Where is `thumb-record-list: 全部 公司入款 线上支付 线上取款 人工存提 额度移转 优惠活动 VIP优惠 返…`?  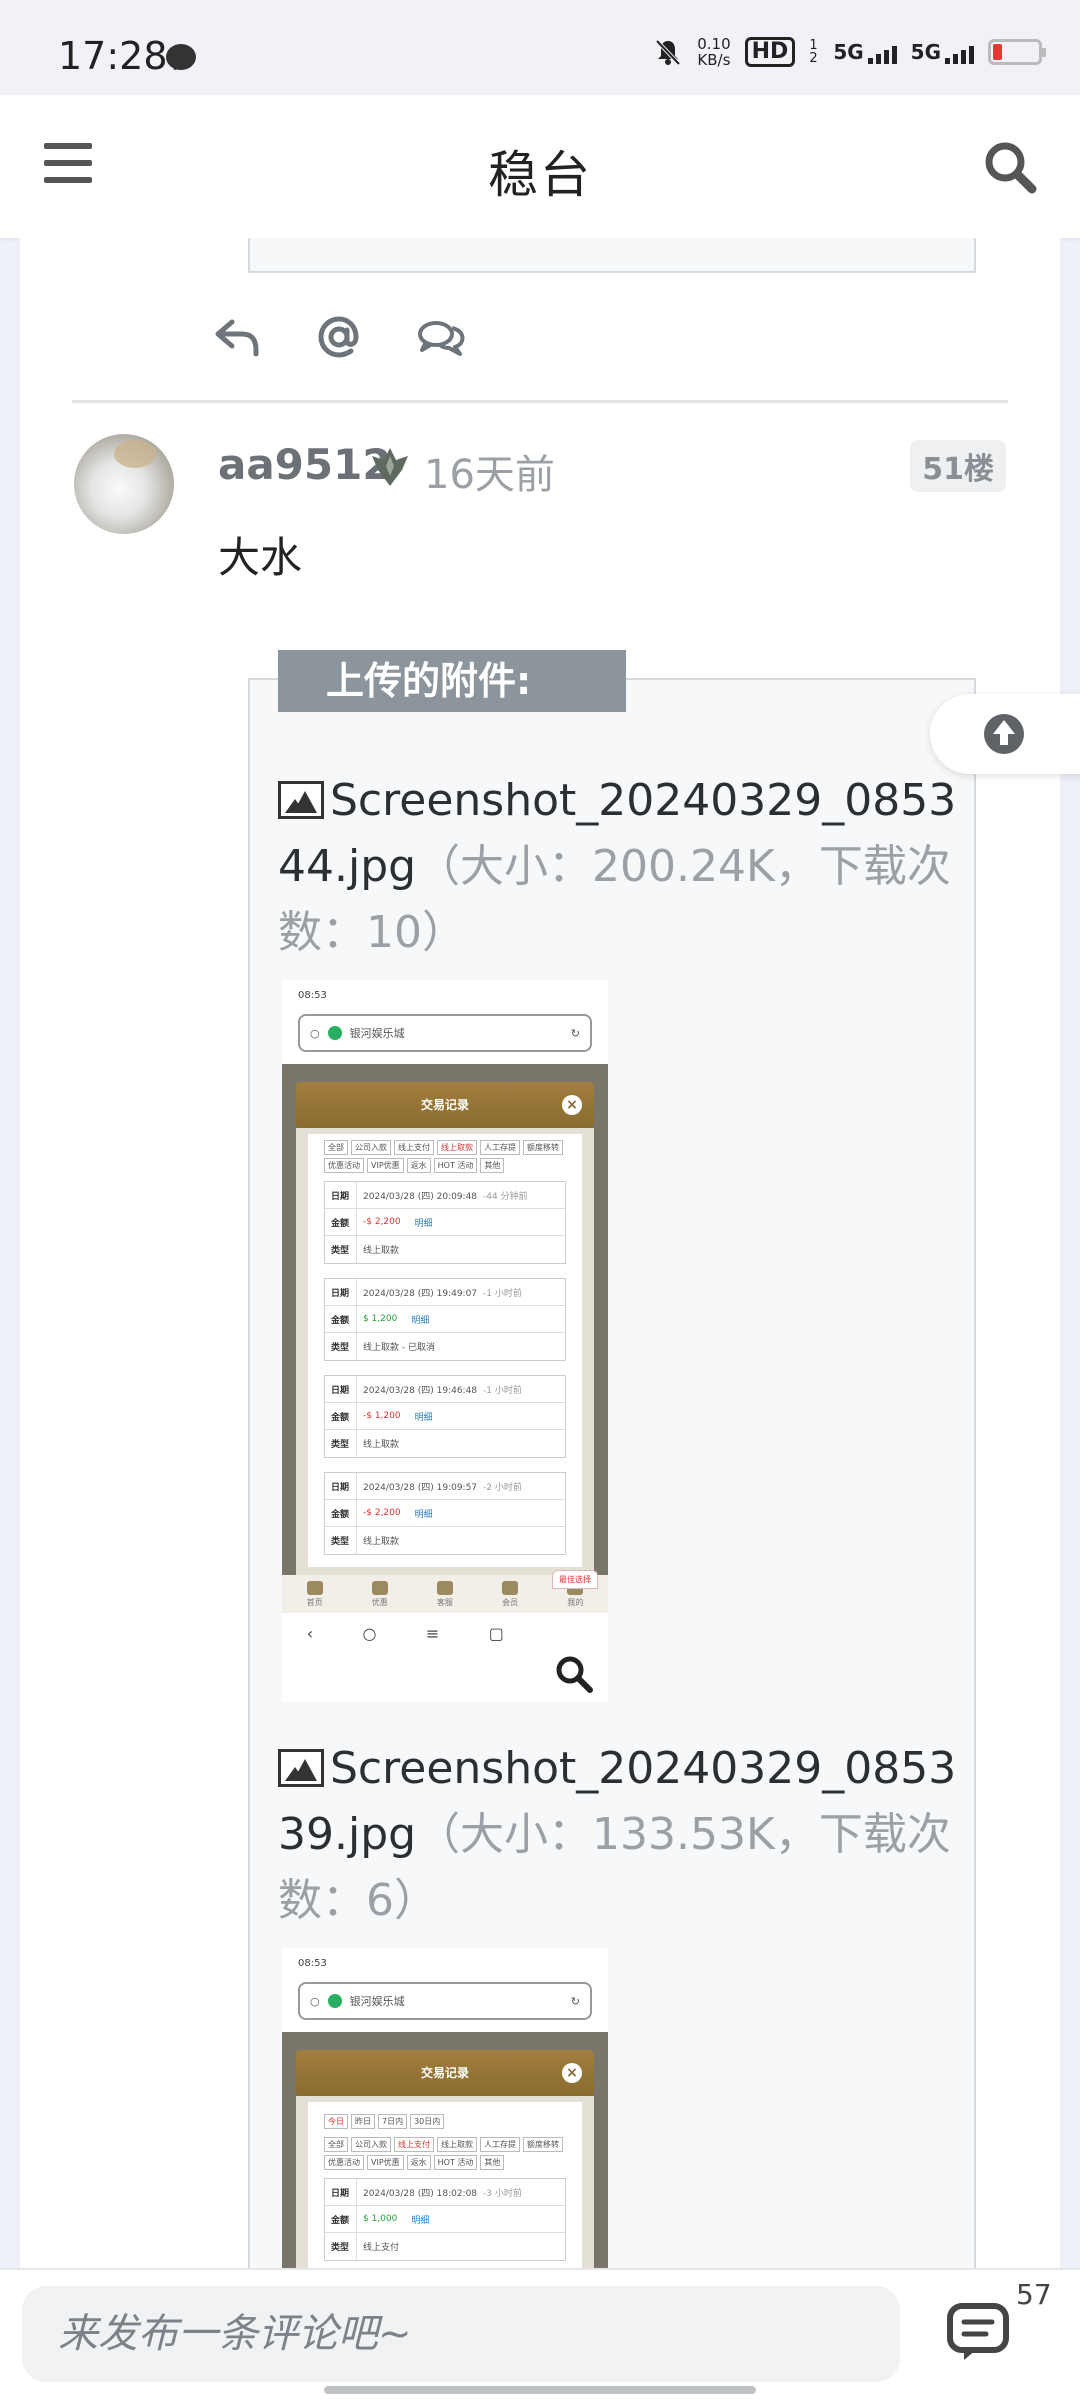 thumb-record-list: 全部 公司入款 线上支付 线上取款 人工存提 额度移转 优惠活动 VIP优惠 返… is located at coordinates (445, 1350).